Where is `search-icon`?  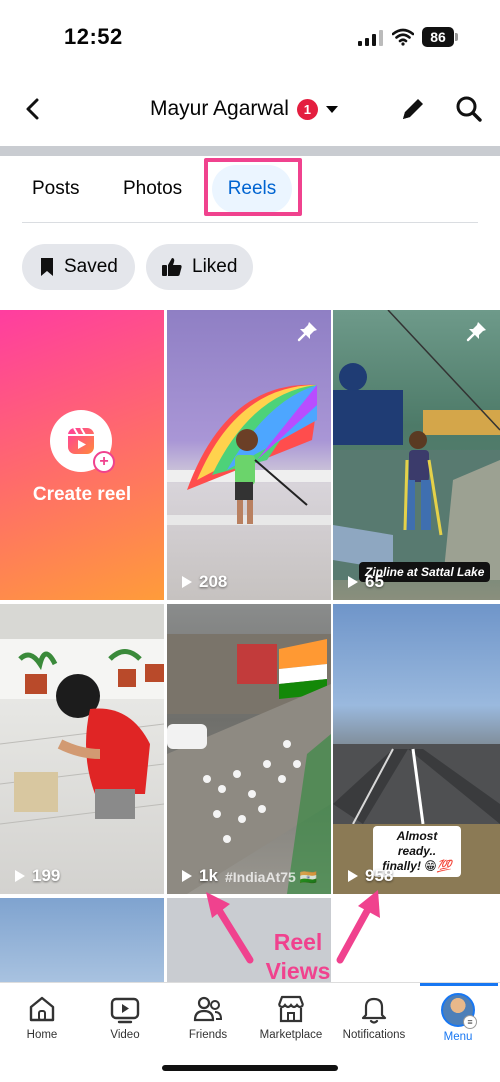
search-icon is located at coordinates (469, 109).